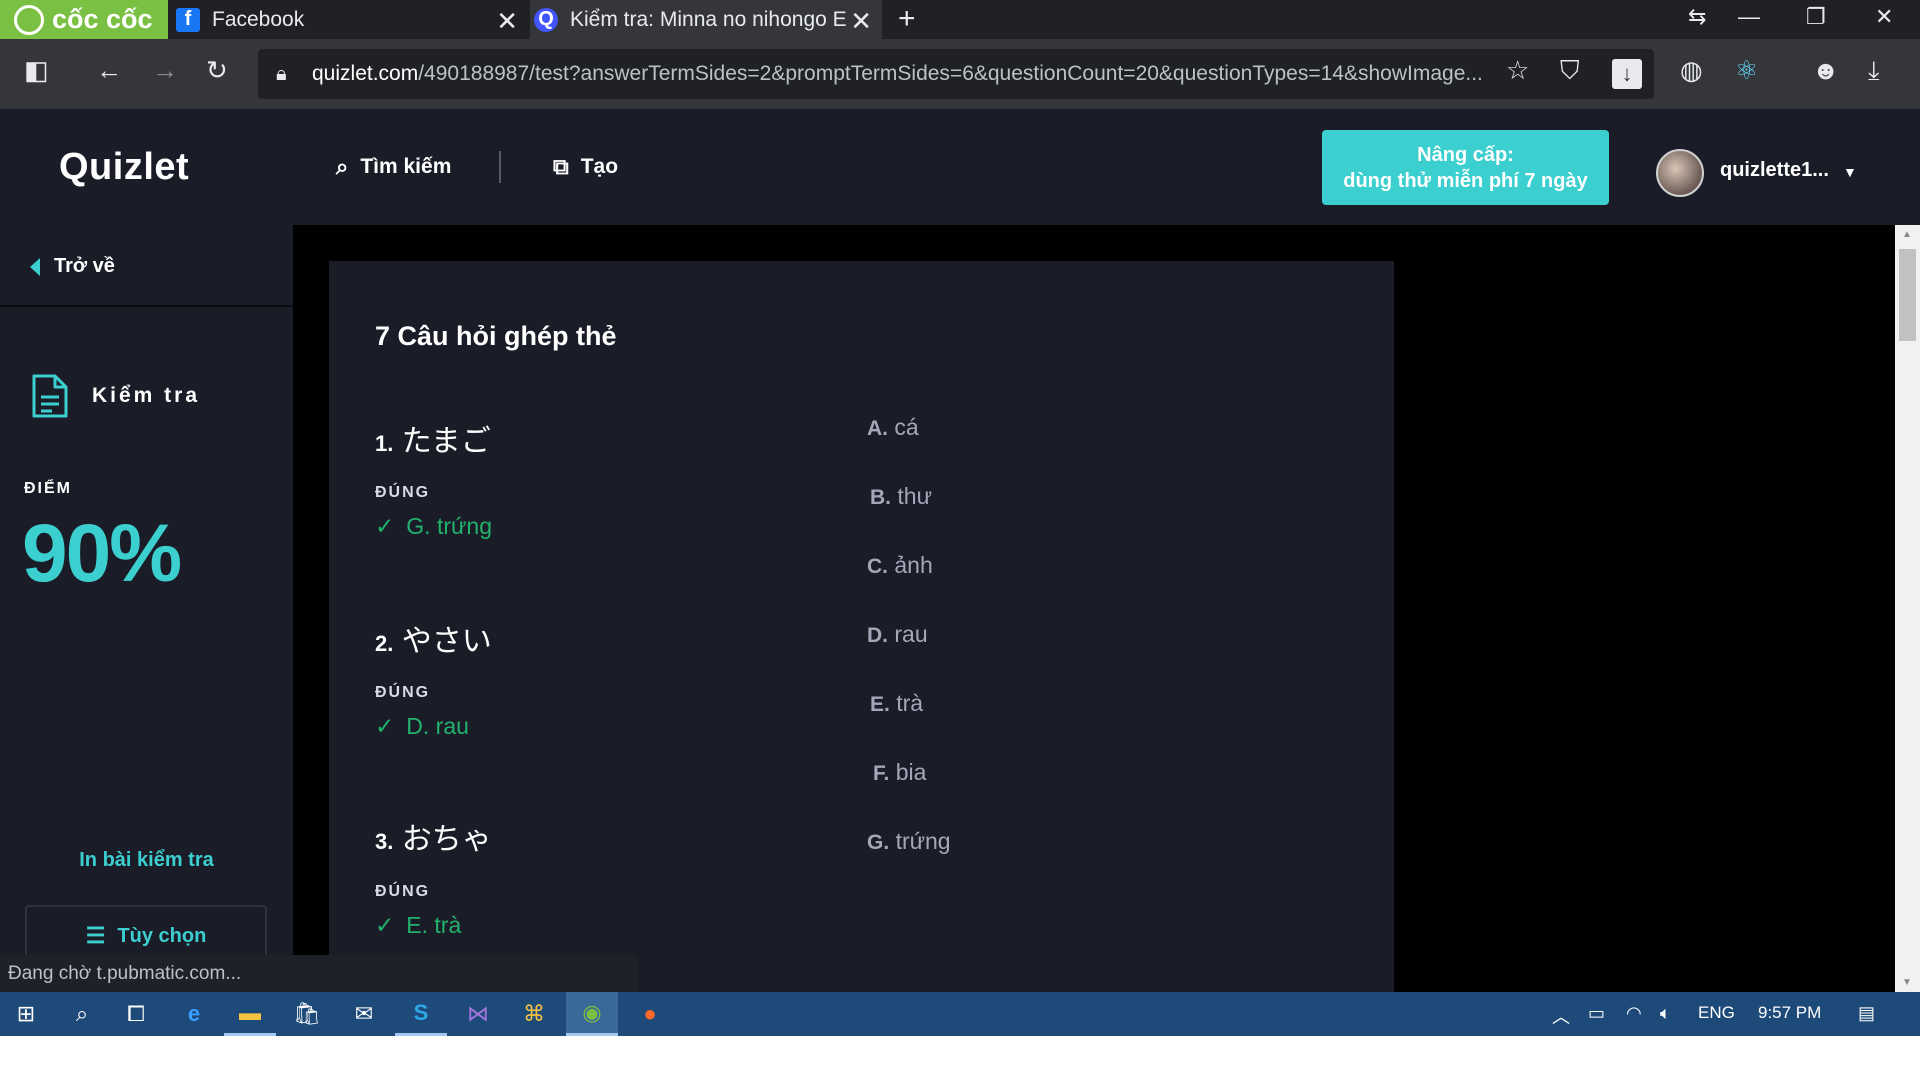 This screenshot has width=1920, height=1080. What do you see at coordinates (307, 1014) in the screenshot?
I see `store-icon: 🛍︎` at bounding box center [307, 1014].